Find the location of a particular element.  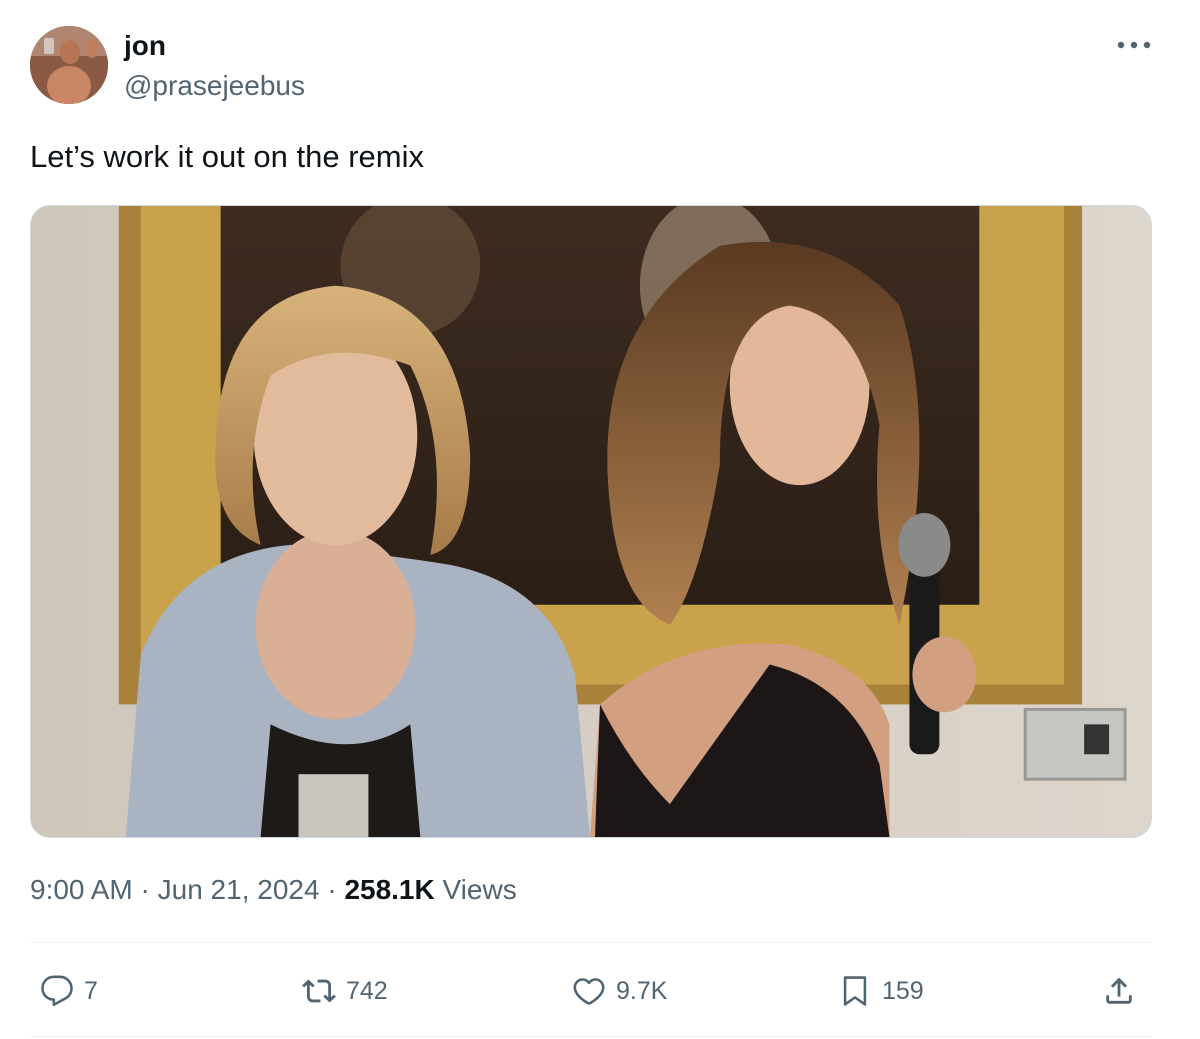

reply-icon is located at coordinates (57, 991).